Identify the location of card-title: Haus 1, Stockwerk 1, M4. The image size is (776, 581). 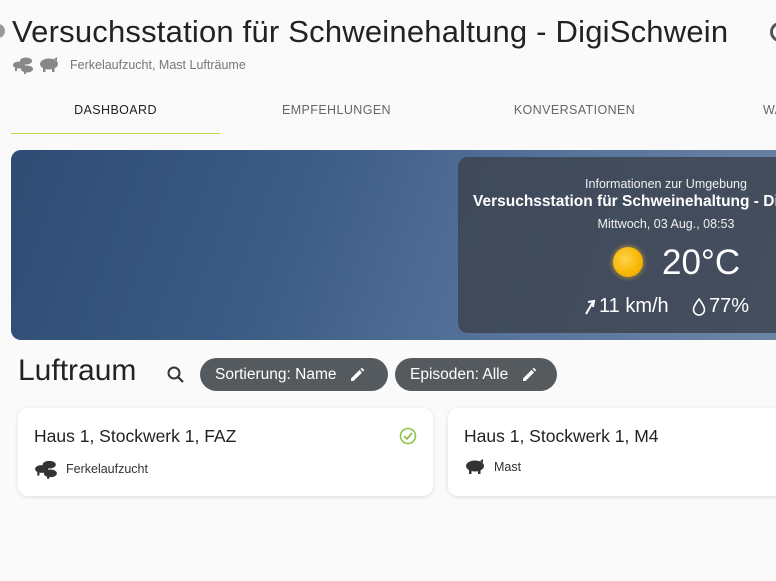
(561, 436).